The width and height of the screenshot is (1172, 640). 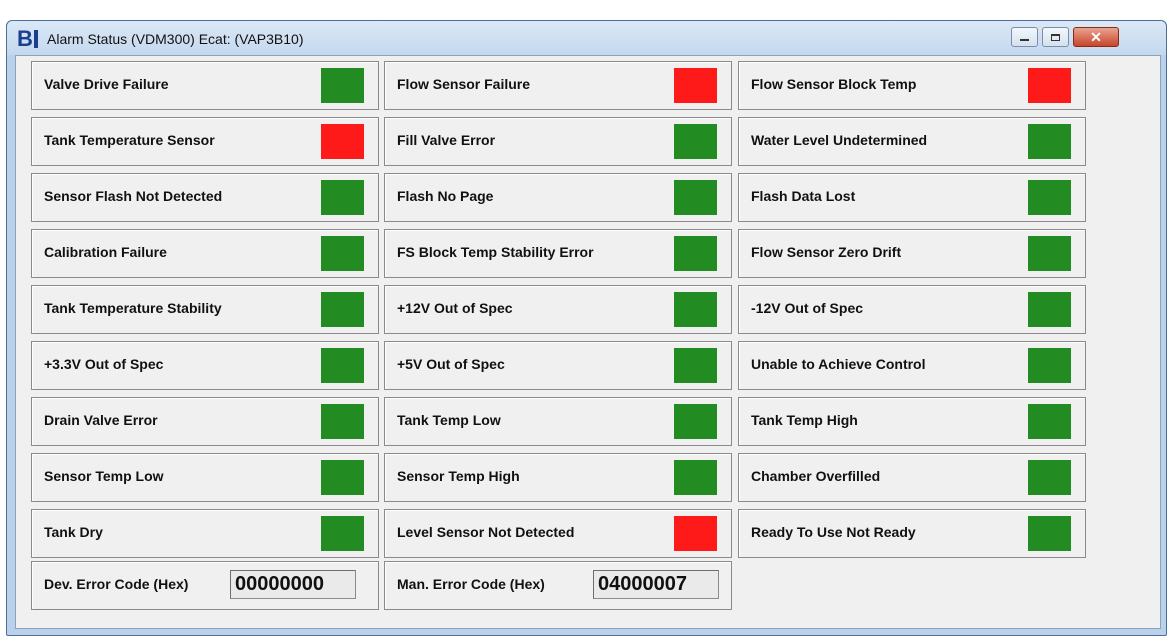 What do you see at coordinates (105, 252) in the screenshot?
I see `alarm-label: Calibration Failure` at bounding box center [105, 252].